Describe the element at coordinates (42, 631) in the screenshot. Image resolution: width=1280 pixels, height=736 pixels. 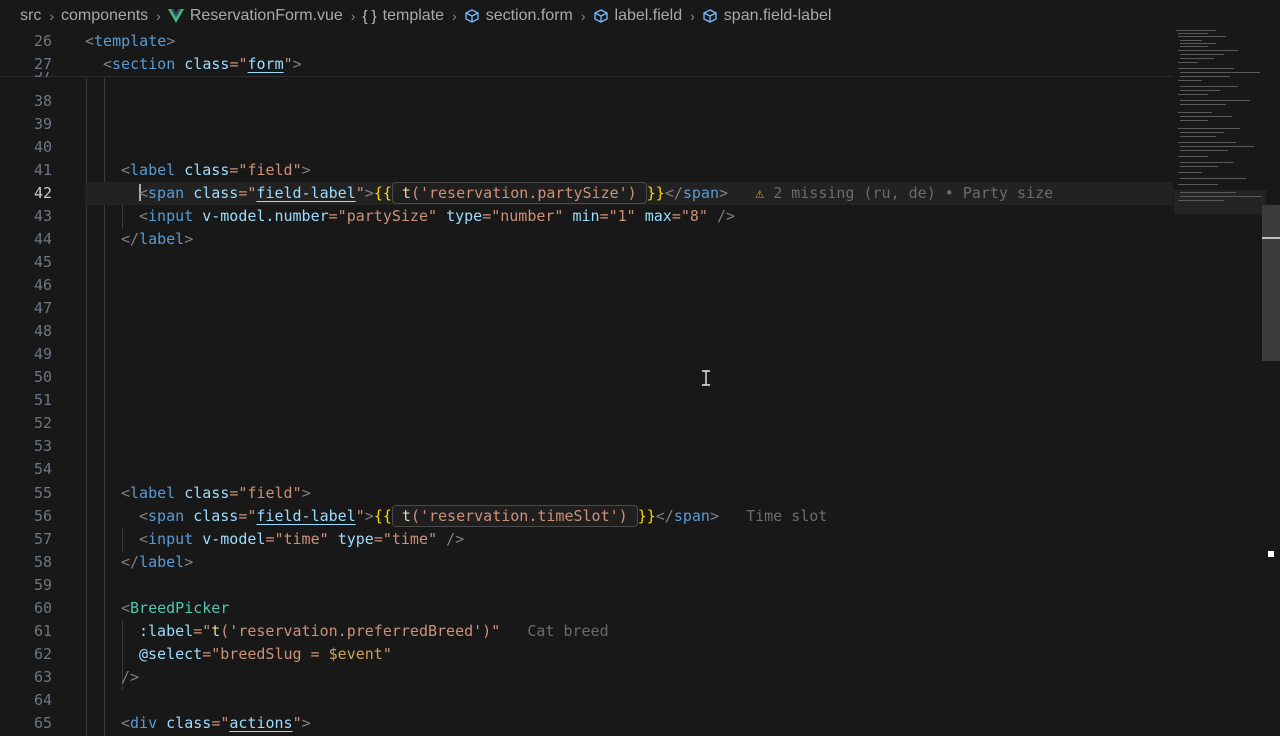
I see `line-number: 61` at that location.